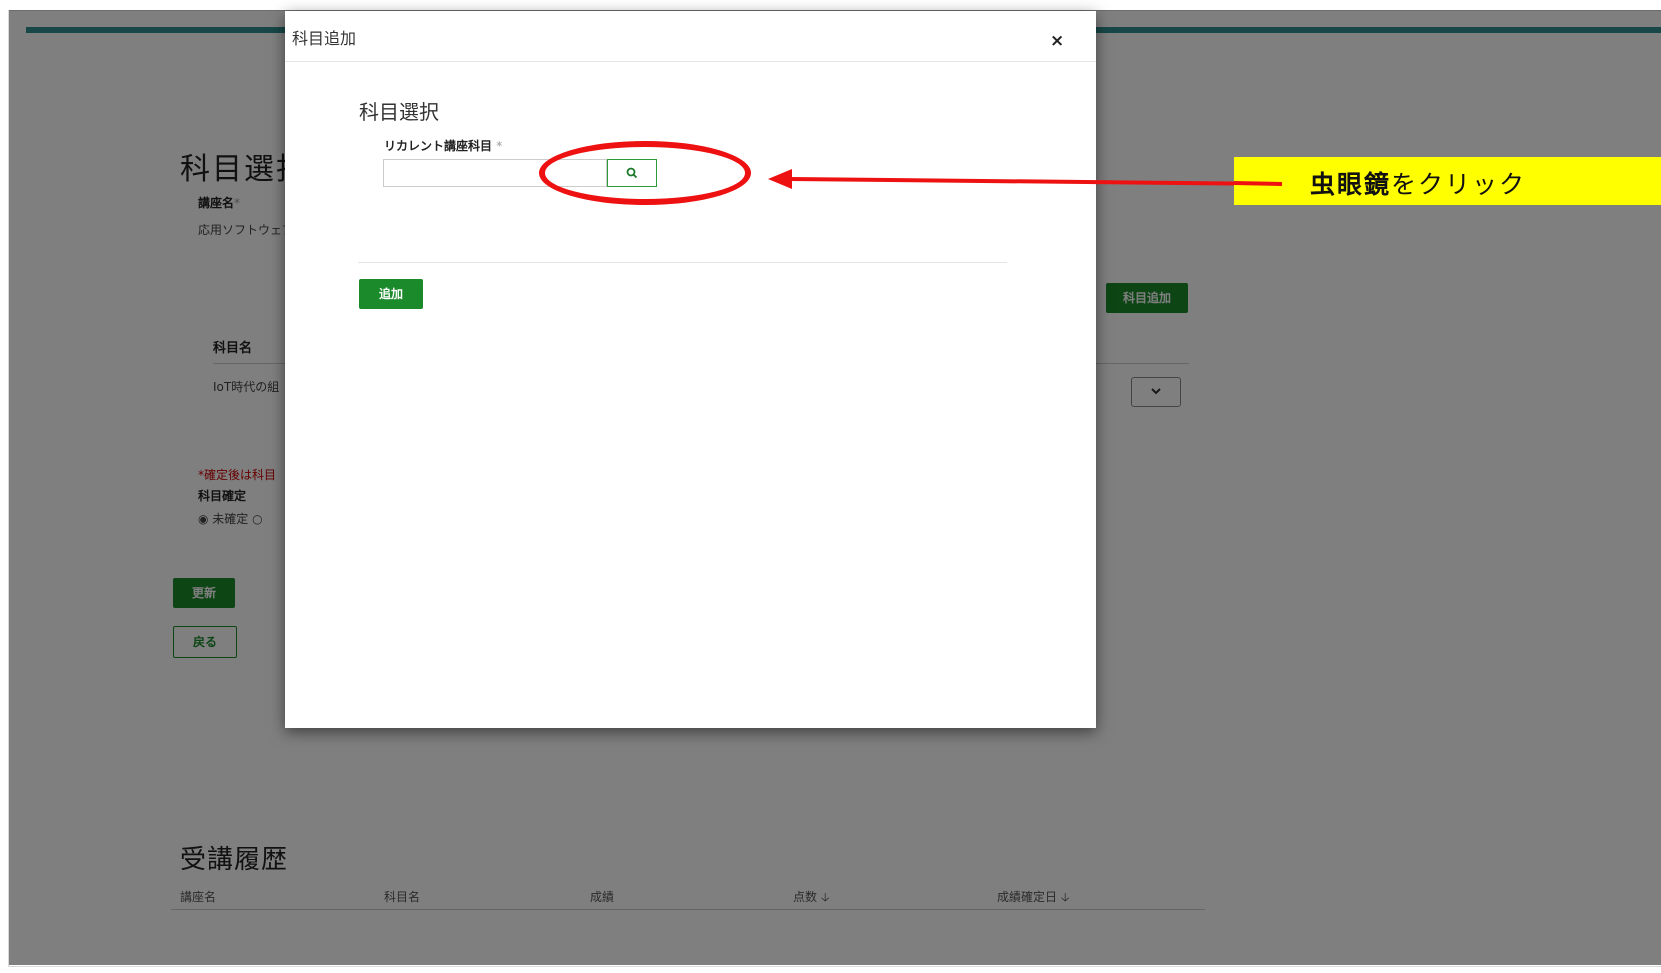 This screenshot has width=1661, height=973. Describe the element at coordinates (690, 61) in the screenshot. I see `modal-header-divider` at that location.